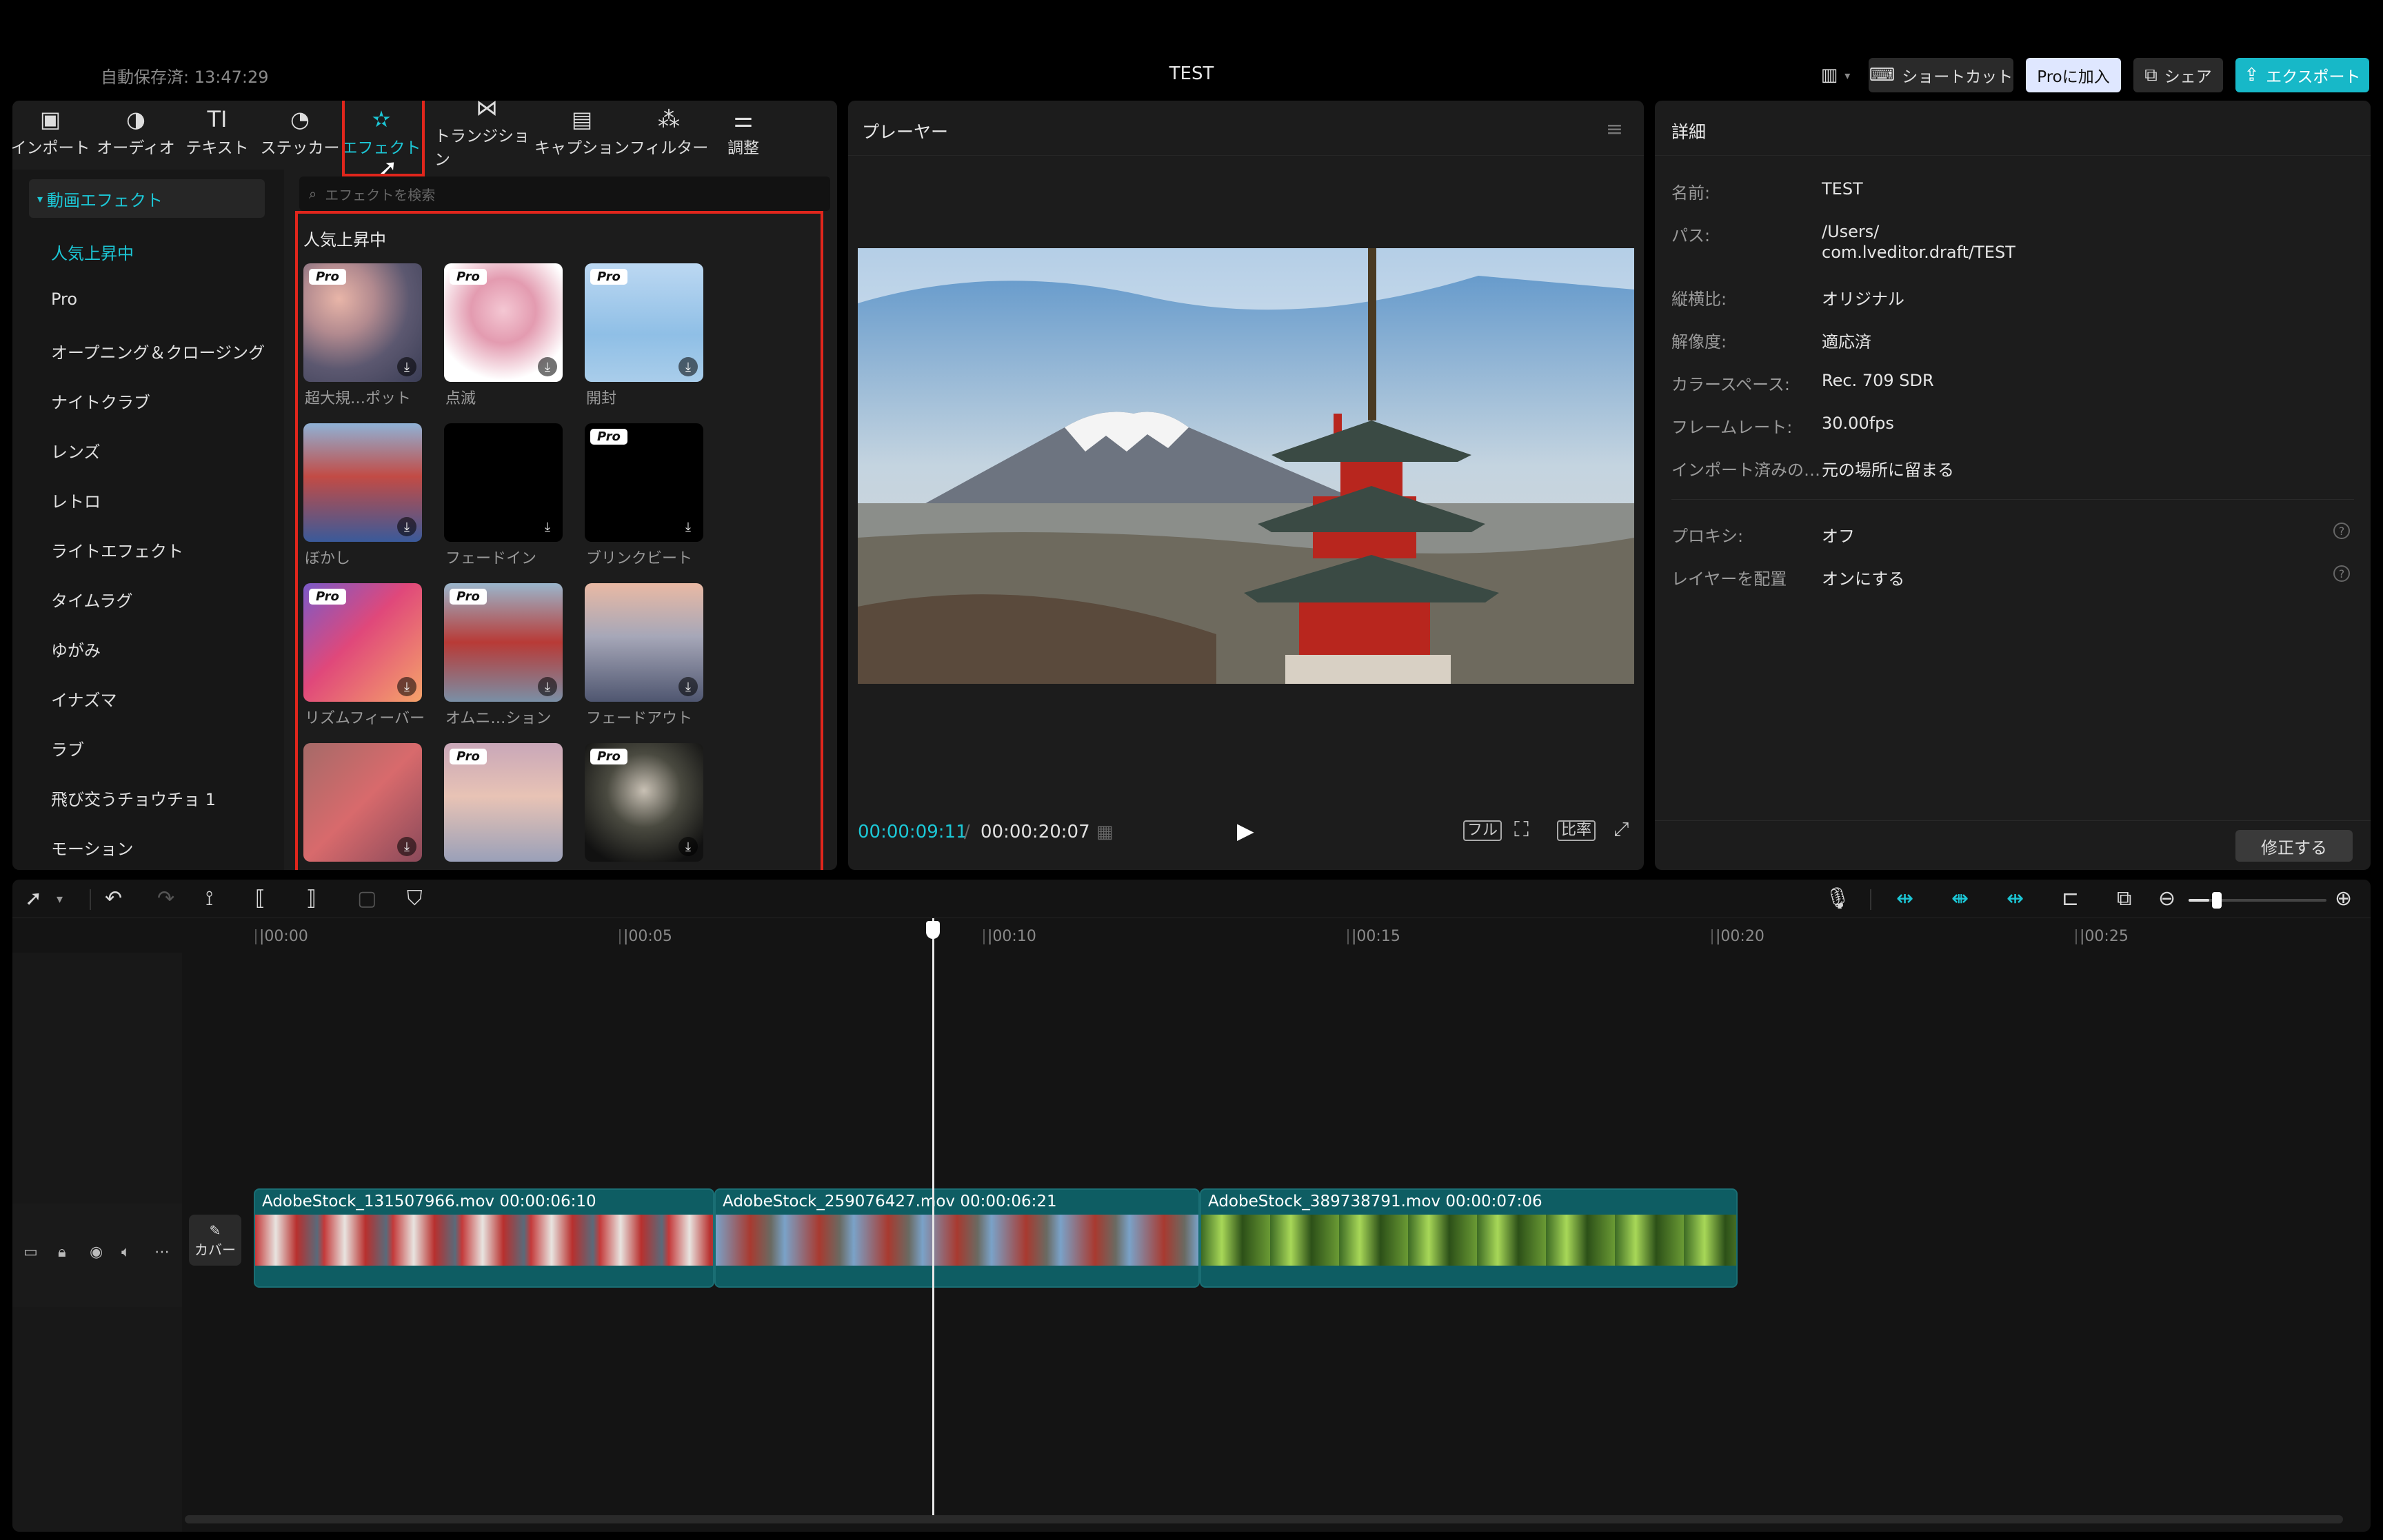  What do you see at coordinates (1837, 899) in the screenshot?
I see `microphone-icon: 🎙` at bounding box center [1837, 899].